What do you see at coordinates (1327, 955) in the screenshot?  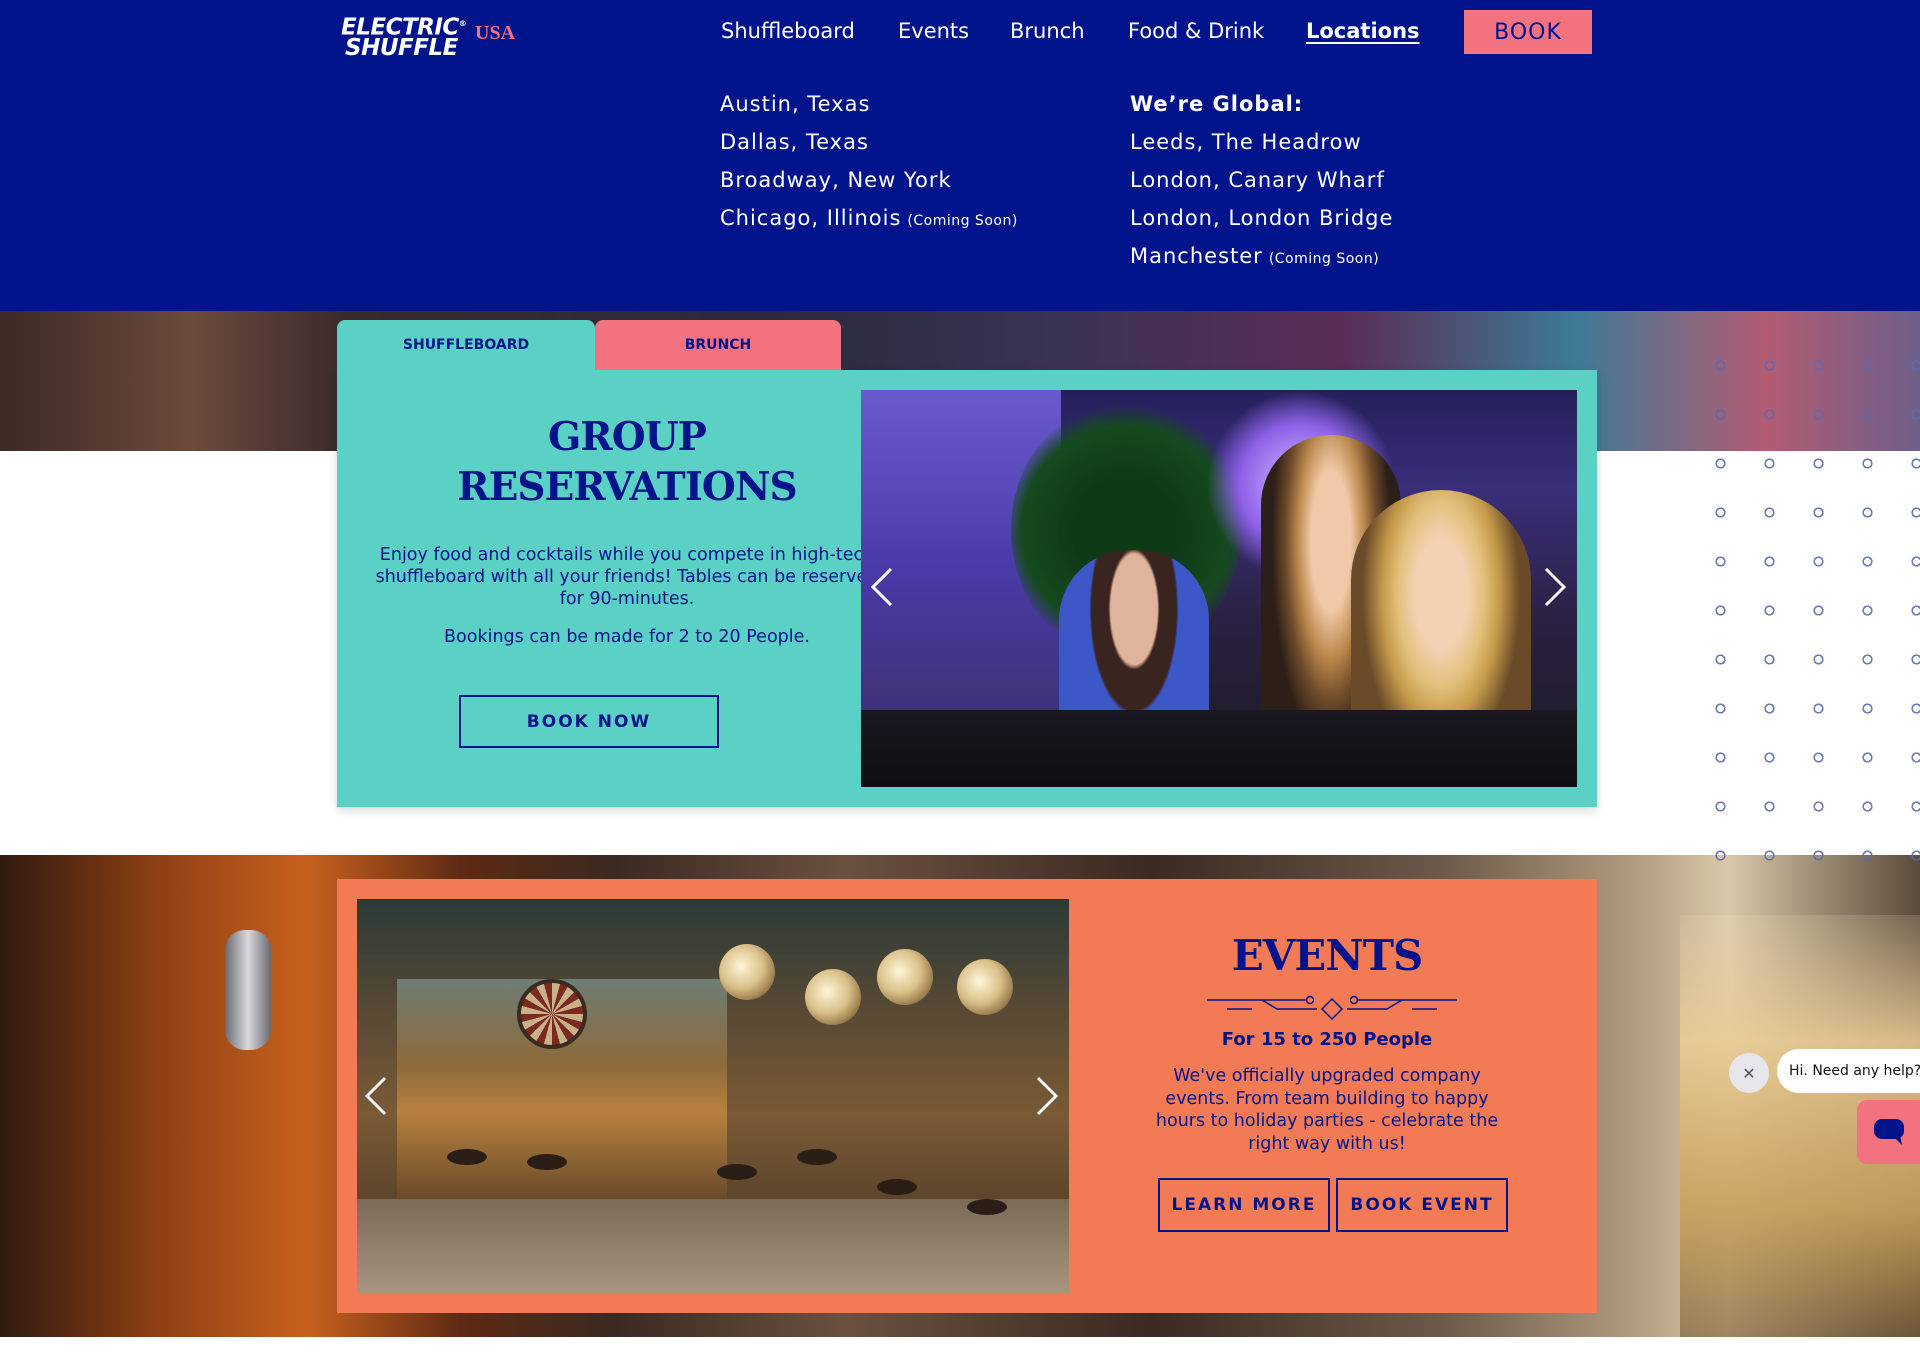 I see `events-title: EVENTS` at bounding box center [1327, 955].